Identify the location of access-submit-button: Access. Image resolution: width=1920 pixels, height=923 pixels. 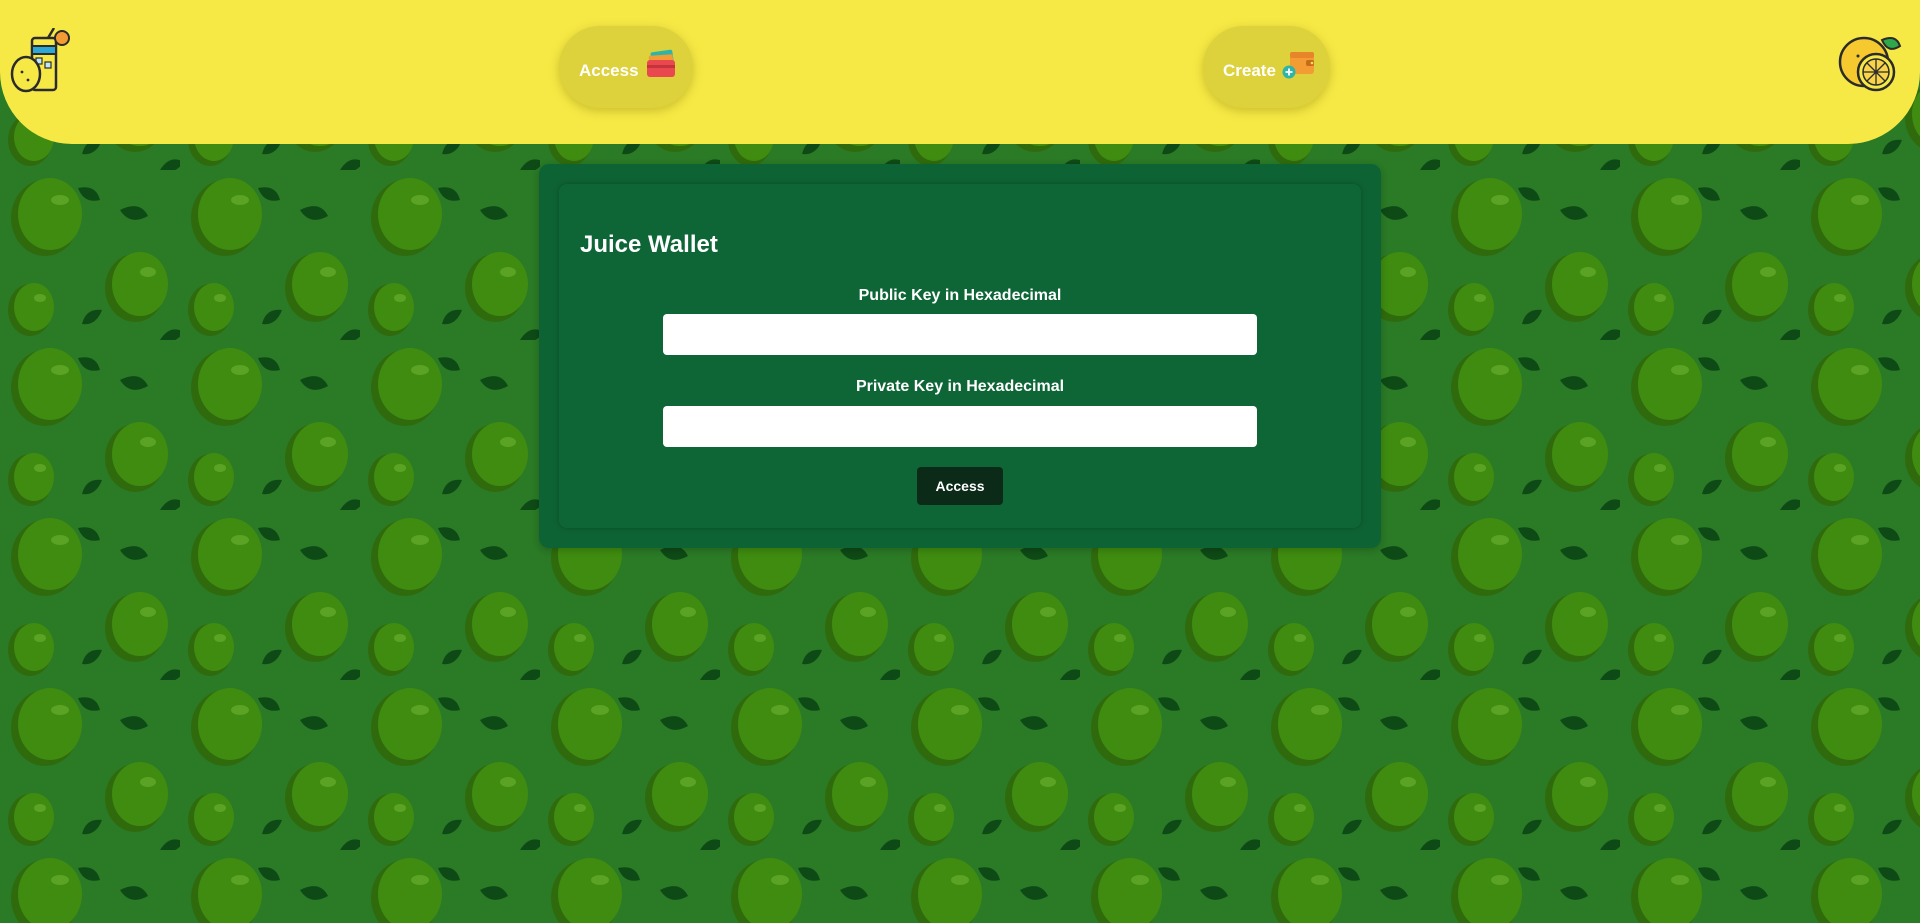
(960, 486).